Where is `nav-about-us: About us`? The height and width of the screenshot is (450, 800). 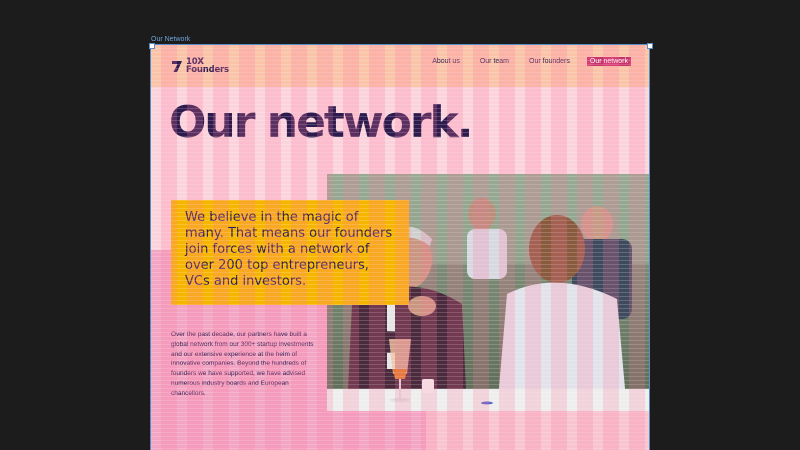 nav-about-us: About us is located at coordinates (446, 61).